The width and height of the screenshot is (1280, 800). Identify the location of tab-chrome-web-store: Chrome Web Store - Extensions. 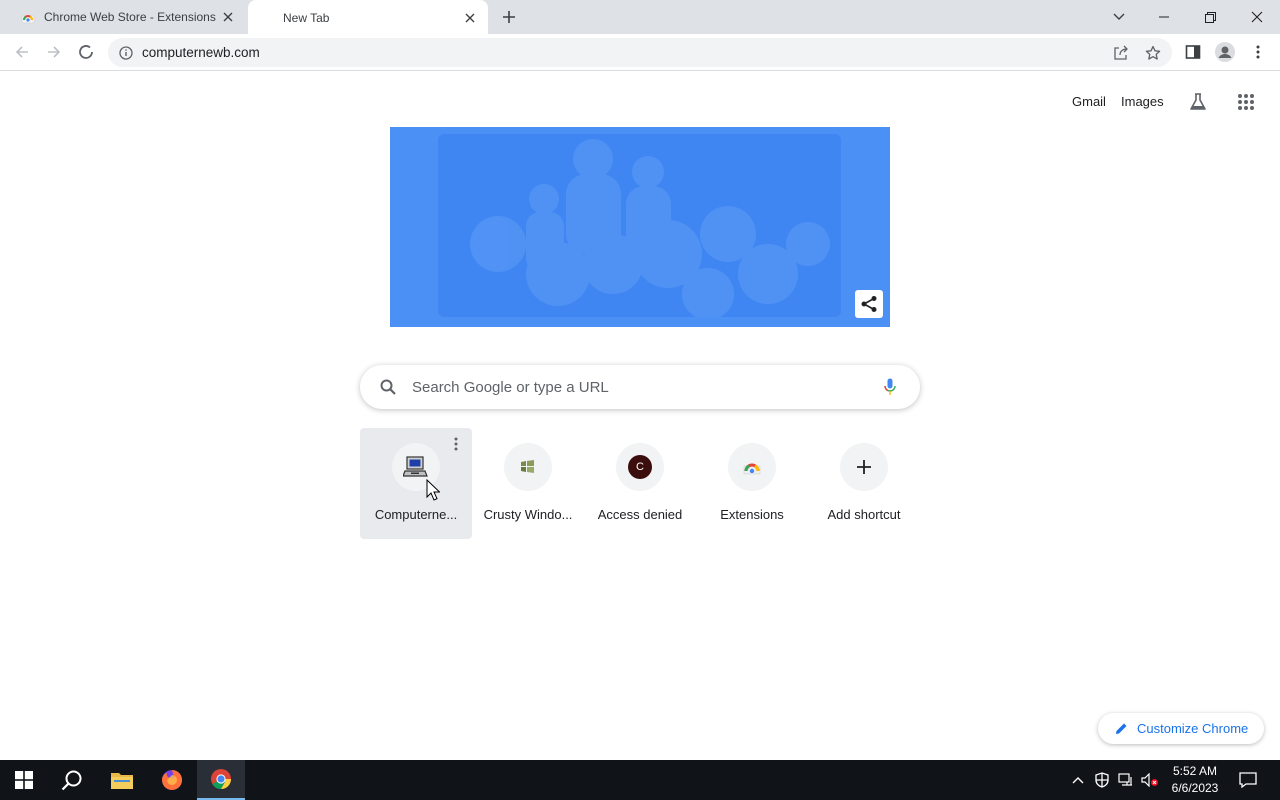
(127, 17).